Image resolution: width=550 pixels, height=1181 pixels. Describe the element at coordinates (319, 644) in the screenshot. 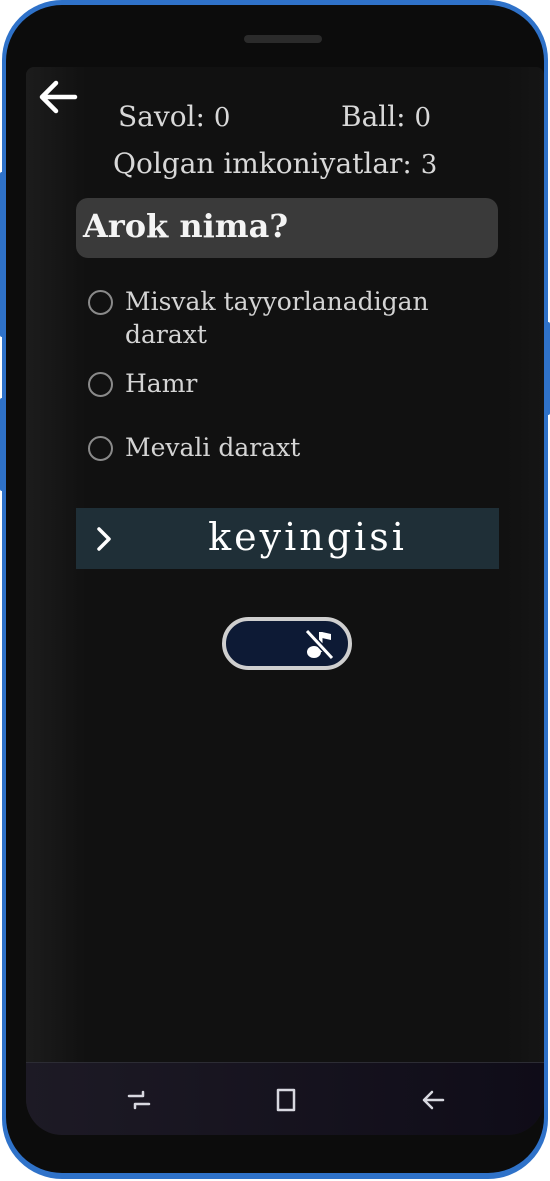

I see `music-off-icon` at that location.